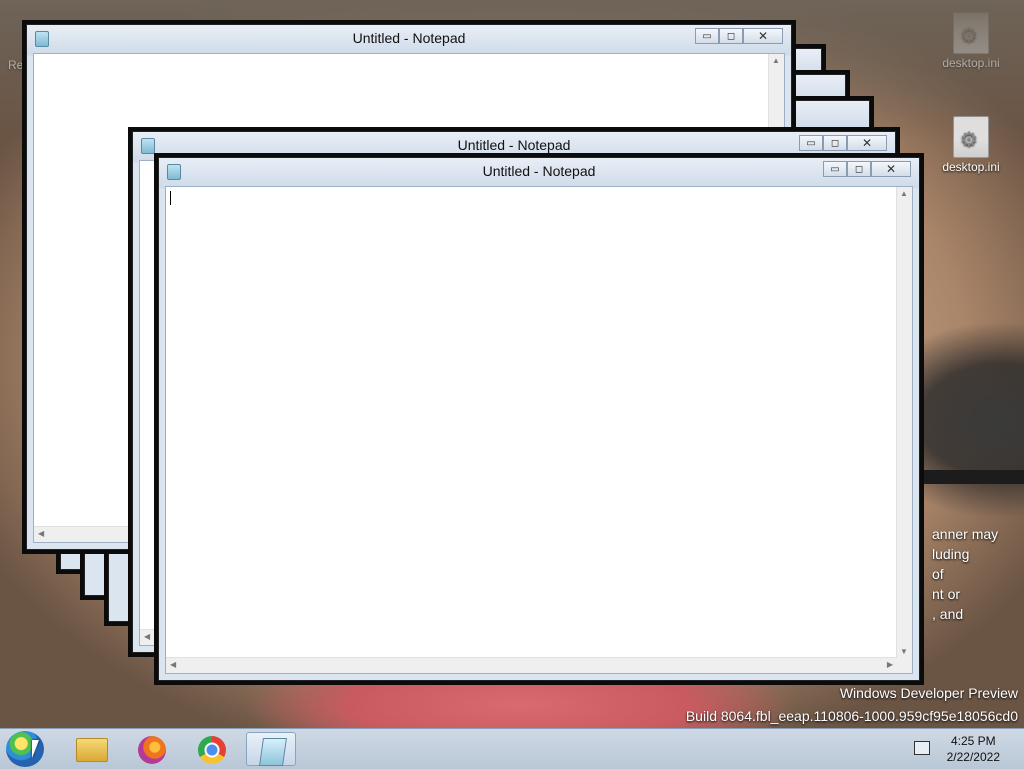 This screenshot has height=769, width=1024. Describe the element at coordinates (512, 748) in the screenshot. I see `taskbar: 4:25 PM 2/22/2022` at that location.